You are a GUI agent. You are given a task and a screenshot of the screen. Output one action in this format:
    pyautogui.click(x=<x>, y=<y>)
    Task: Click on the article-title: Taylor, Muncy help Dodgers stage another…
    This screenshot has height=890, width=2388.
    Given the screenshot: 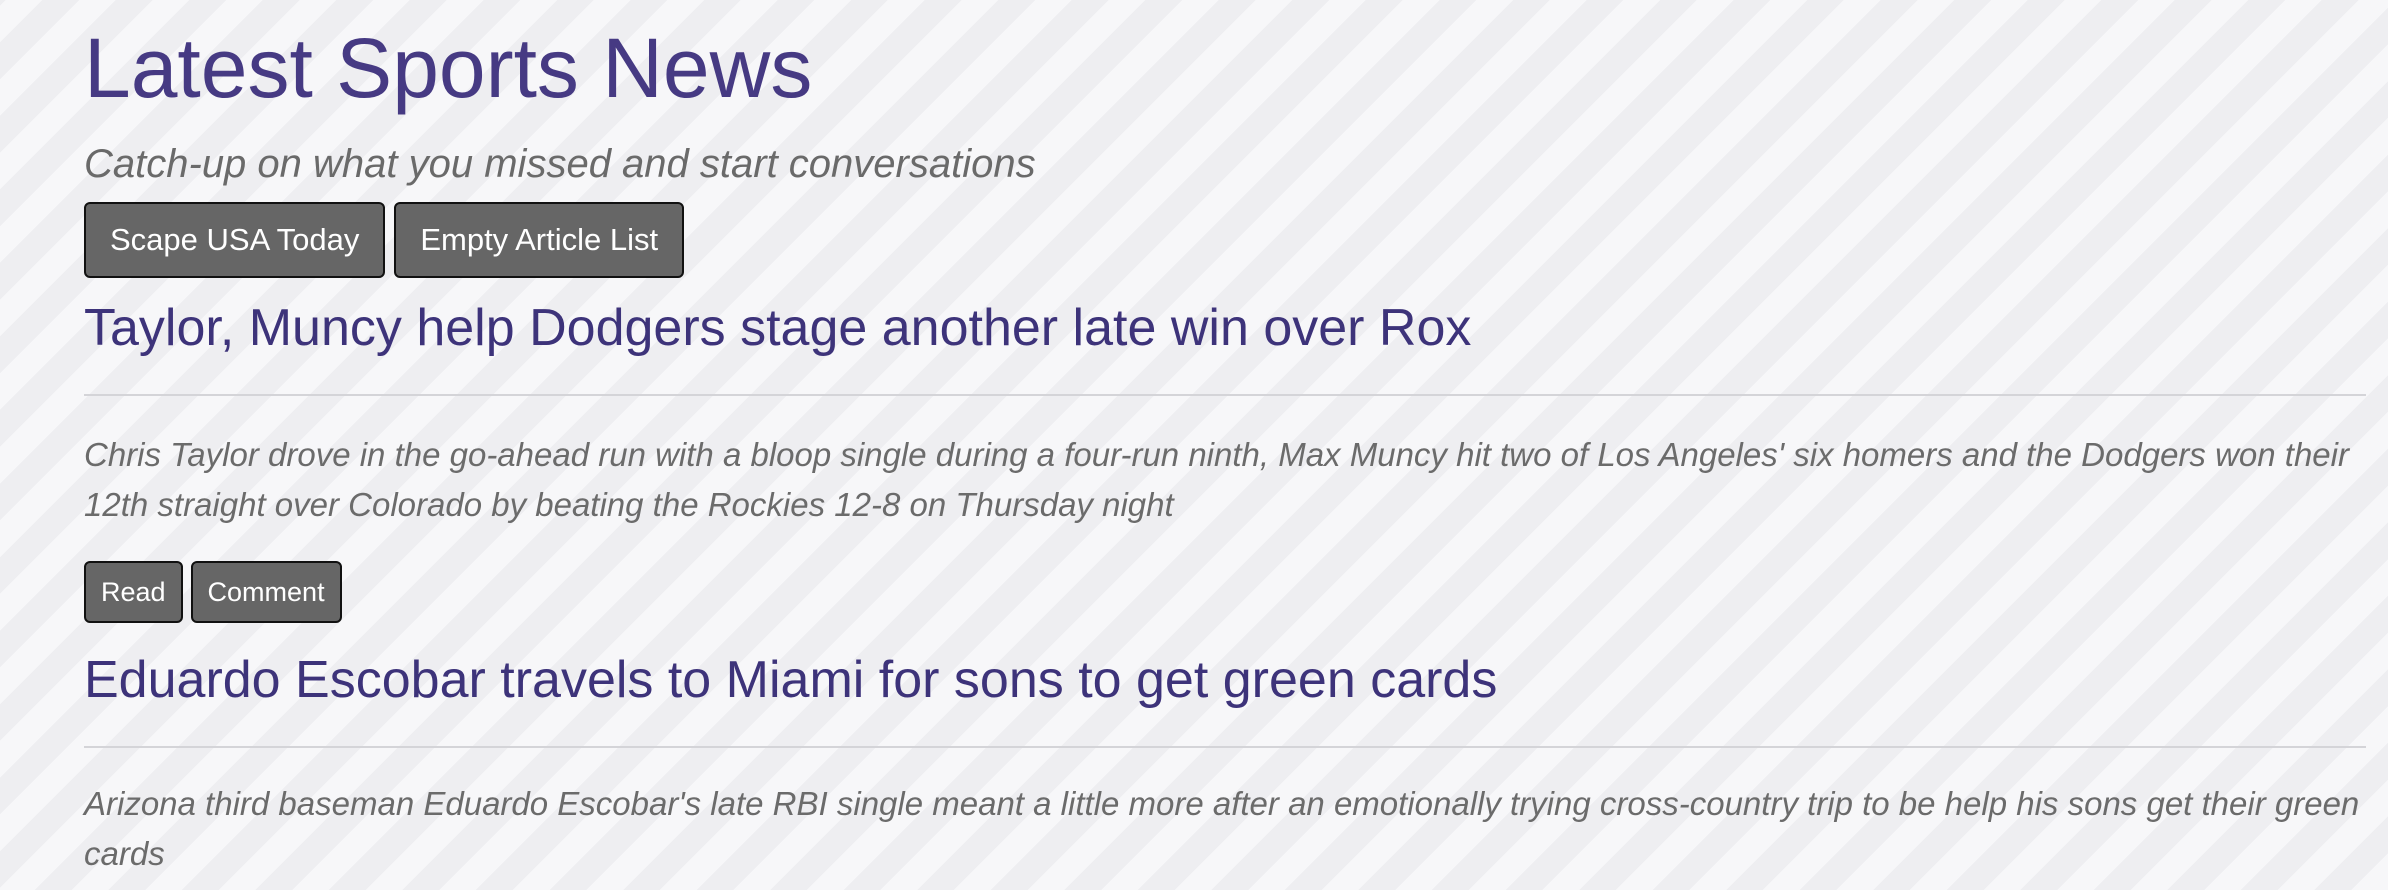 What is the action you would take?
    pyautogui.click(x=778, y=328)
    